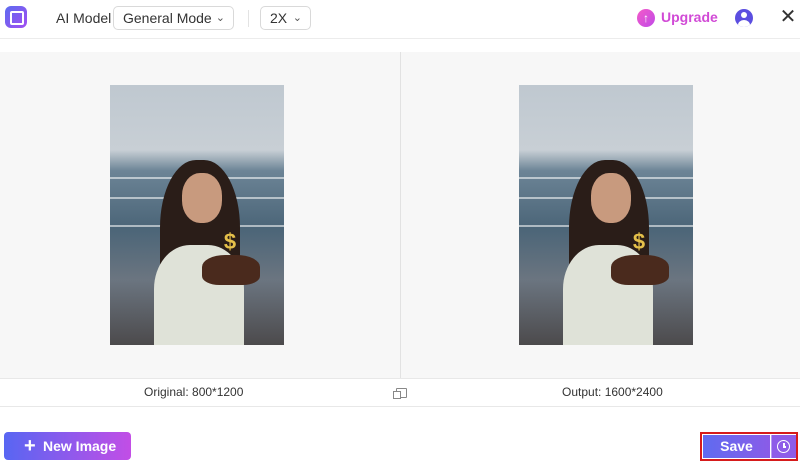 The width and height of the screenshot is (800, 463). I want to click on save-button: Save, so click(736, 446).